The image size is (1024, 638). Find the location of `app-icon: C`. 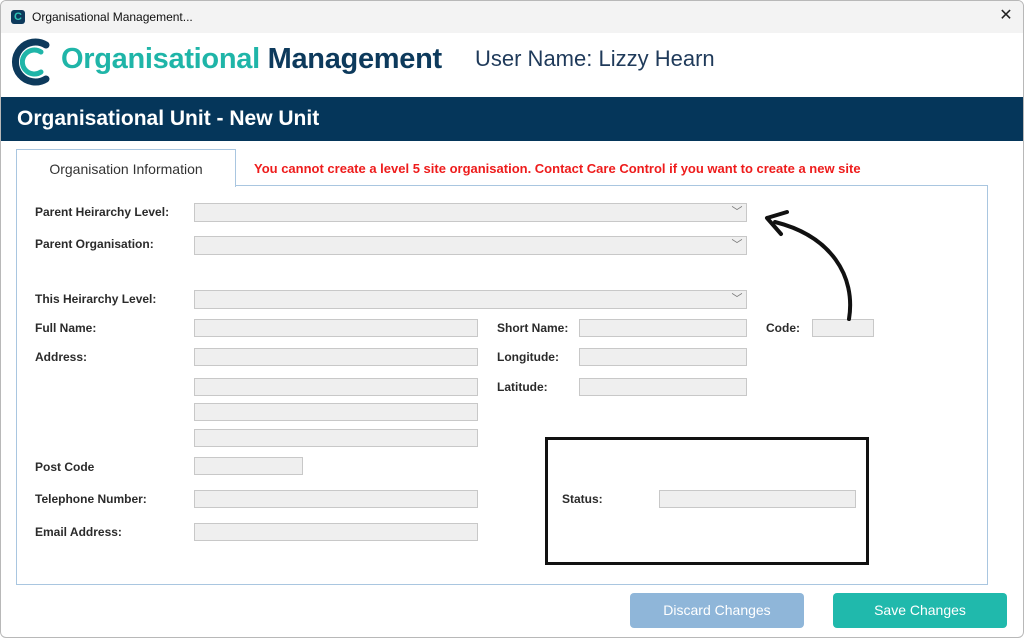

app-icon: C is located at coordinates (18, 17).